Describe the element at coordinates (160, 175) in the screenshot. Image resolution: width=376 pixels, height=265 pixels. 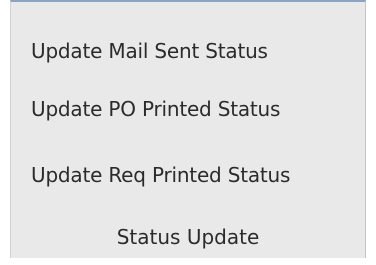
I see `update-req-printed-status-button: Update Req Printed Status` at that location.